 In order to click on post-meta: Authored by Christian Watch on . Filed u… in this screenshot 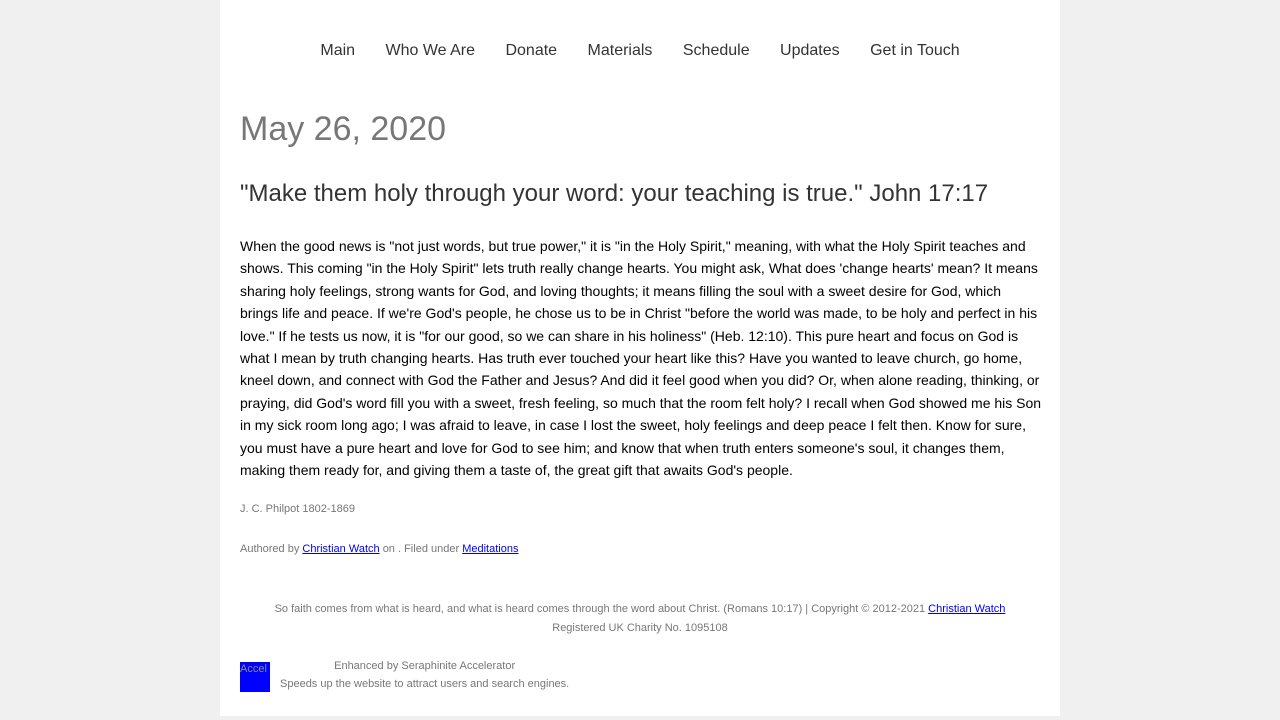, I will do `click(379, 549)`.